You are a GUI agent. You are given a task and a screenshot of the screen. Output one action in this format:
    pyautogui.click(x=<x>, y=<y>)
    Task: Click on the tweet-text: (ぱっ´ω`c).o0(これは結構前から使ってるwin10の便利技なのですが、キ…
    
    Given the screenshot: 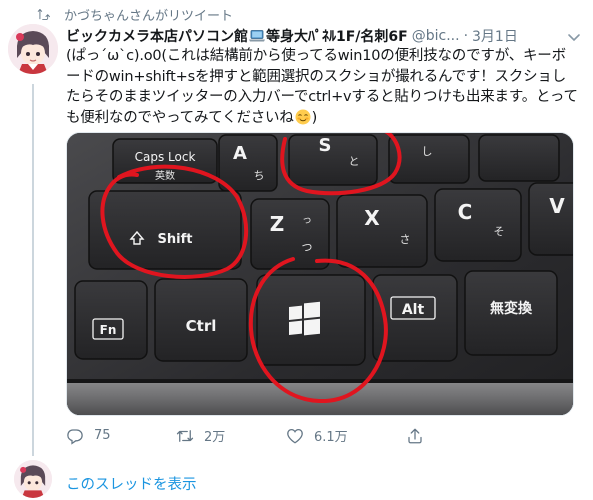 What is the action you would take?
    pyautogui.click(x=323, y=87)
    